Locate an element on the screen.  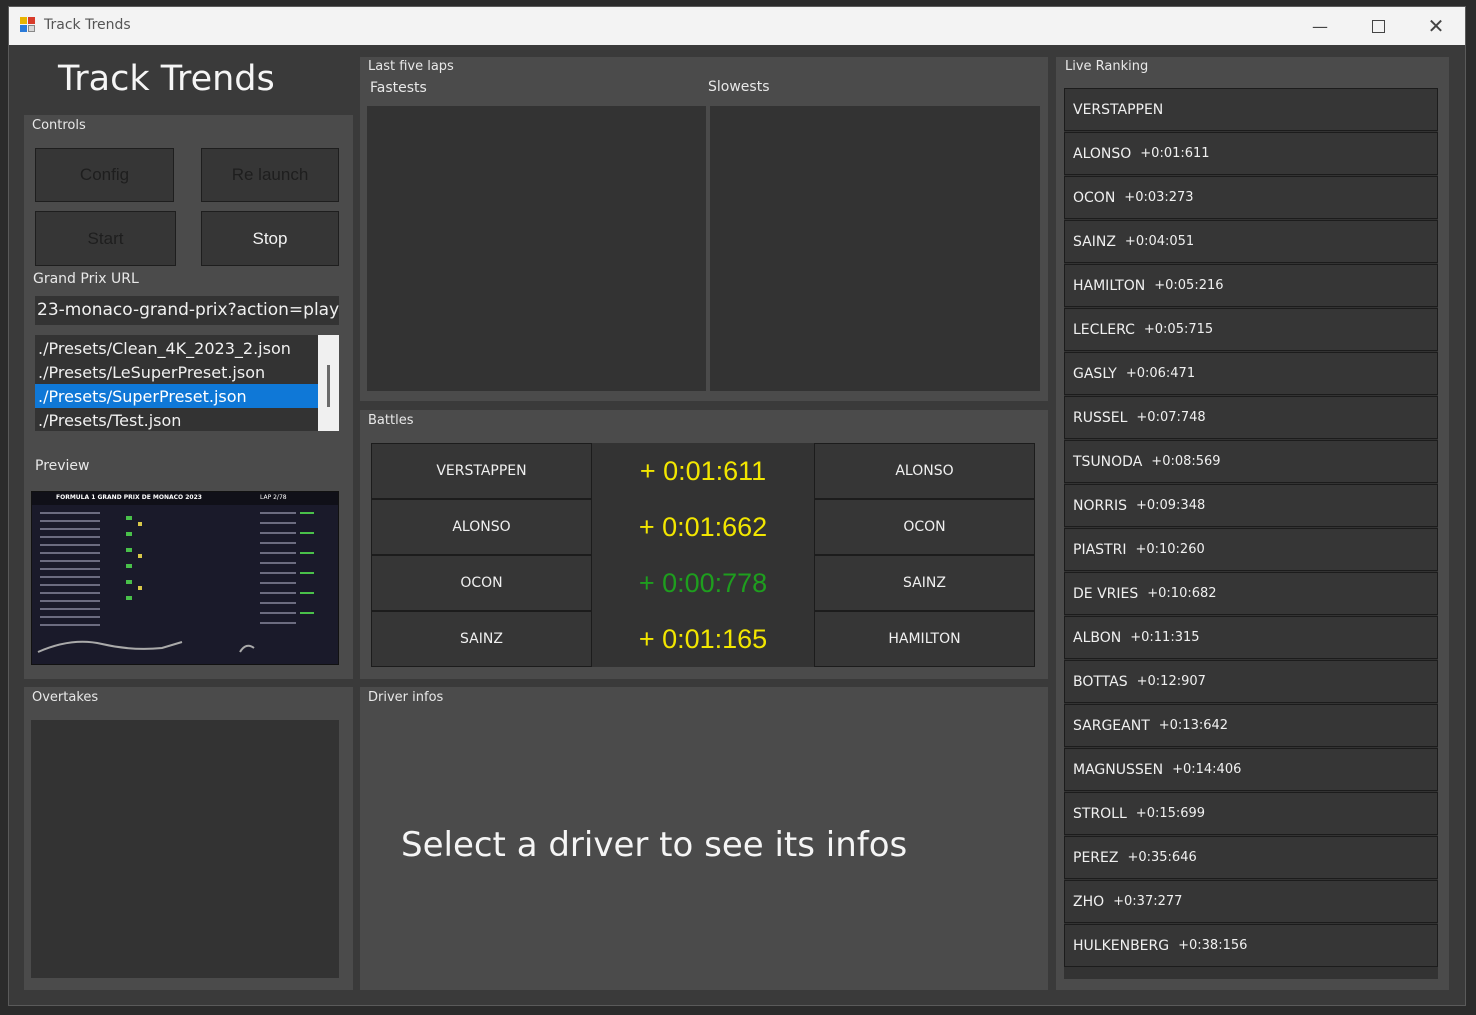
close-button: ✕ is located at coordinates (1436, 26).